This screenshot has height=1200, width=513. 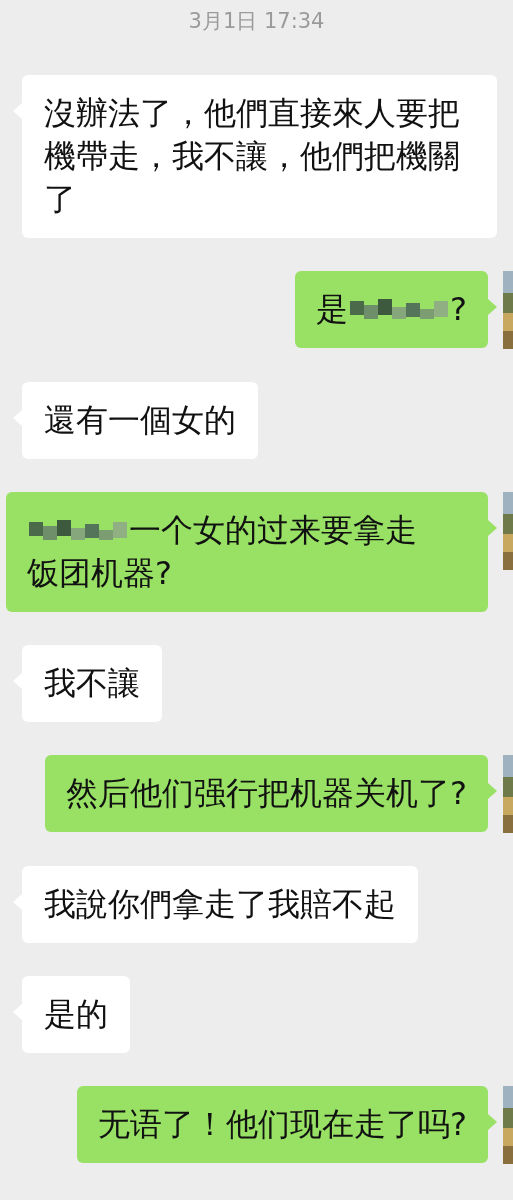 What do you see at coordinates (273, 530) in the screenshot?
I see `message-text: 一个女的过来要拿走` at bounding box center [273, 530].